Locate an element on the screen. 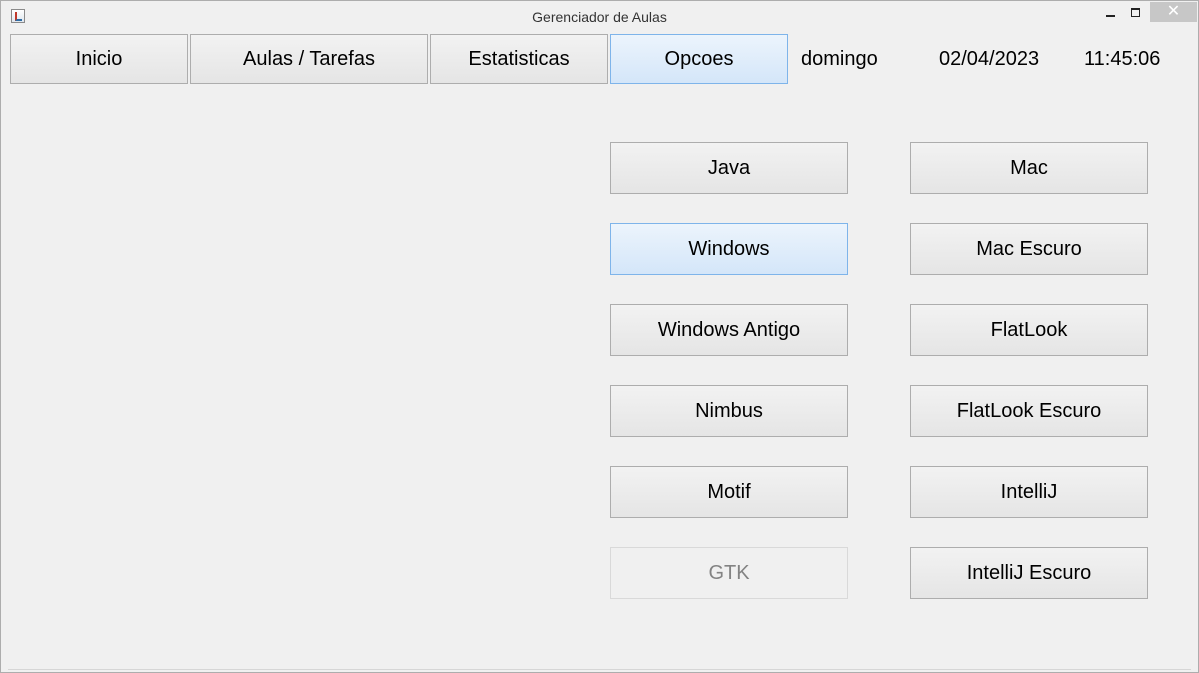 This screenshot has width=1199, height=673. window-title: Gerenciador de Aulas is located at coordinates (599, 17).